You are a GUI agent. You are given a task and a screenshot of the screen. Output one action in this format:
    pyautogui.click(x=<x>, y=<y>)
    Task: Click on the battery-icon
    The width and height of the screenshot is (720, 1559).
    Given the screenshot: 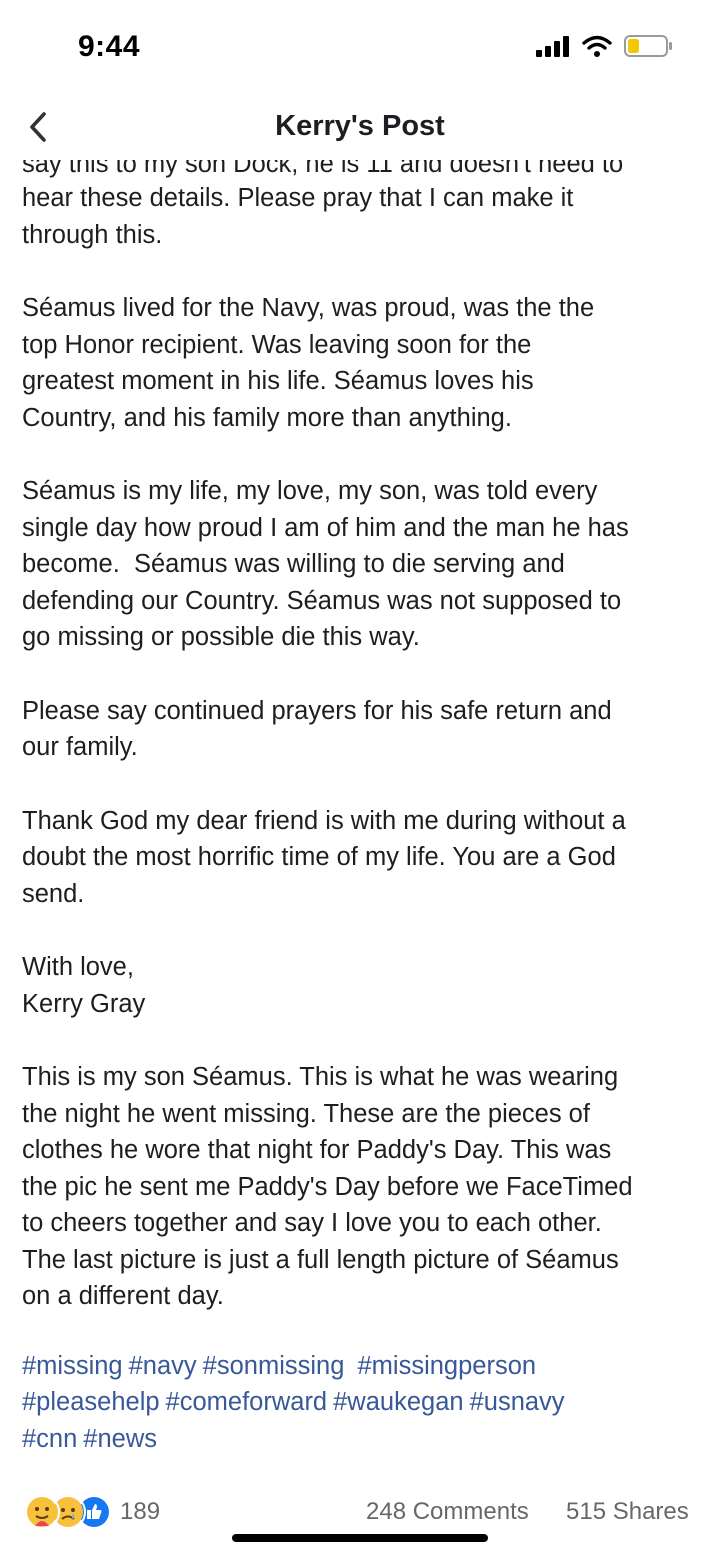 What is the action you would take?
    pyautogui.click(x=648, y=46)
    